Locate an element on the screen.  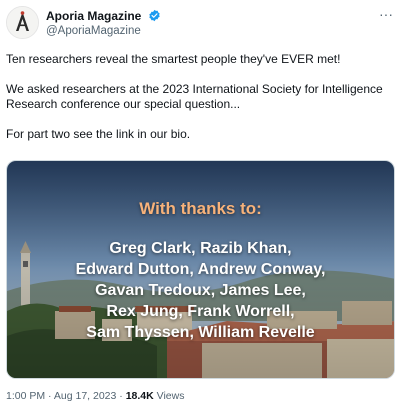
media-name-line: Edward Dutton, Andrew Conway, is located at coordinates (200, 269).